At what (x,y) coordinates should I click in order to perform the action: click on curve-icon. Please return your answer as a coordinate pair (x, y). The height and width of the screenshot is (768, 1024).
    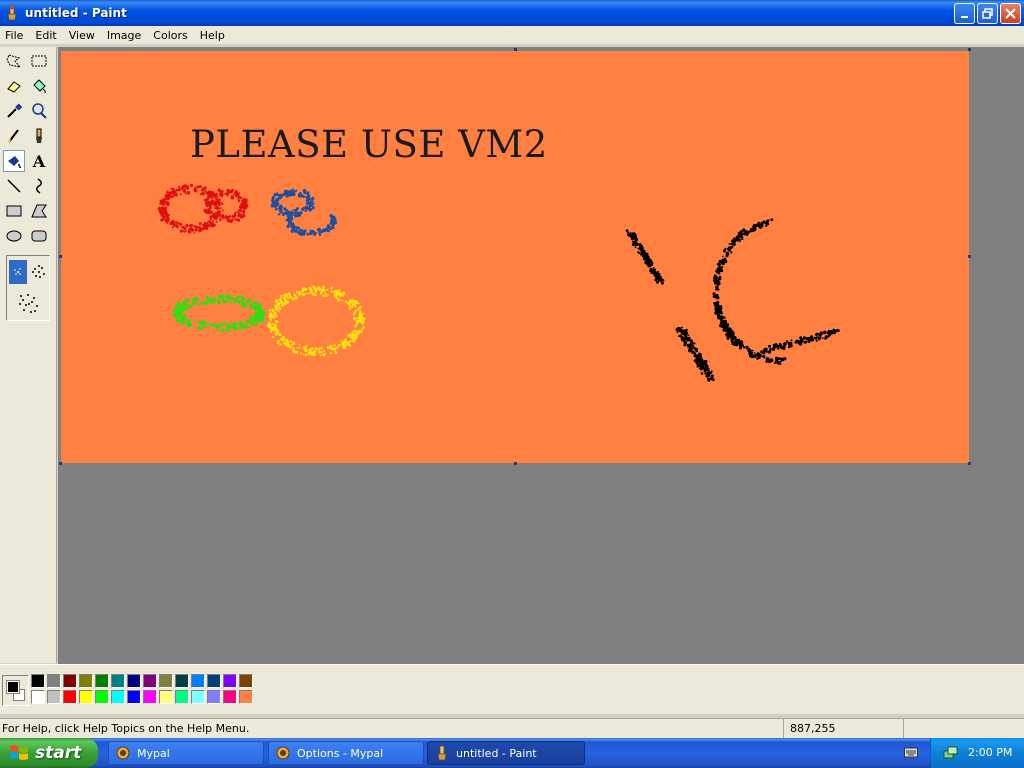
    Looking at the image, I should click on (39, 186).